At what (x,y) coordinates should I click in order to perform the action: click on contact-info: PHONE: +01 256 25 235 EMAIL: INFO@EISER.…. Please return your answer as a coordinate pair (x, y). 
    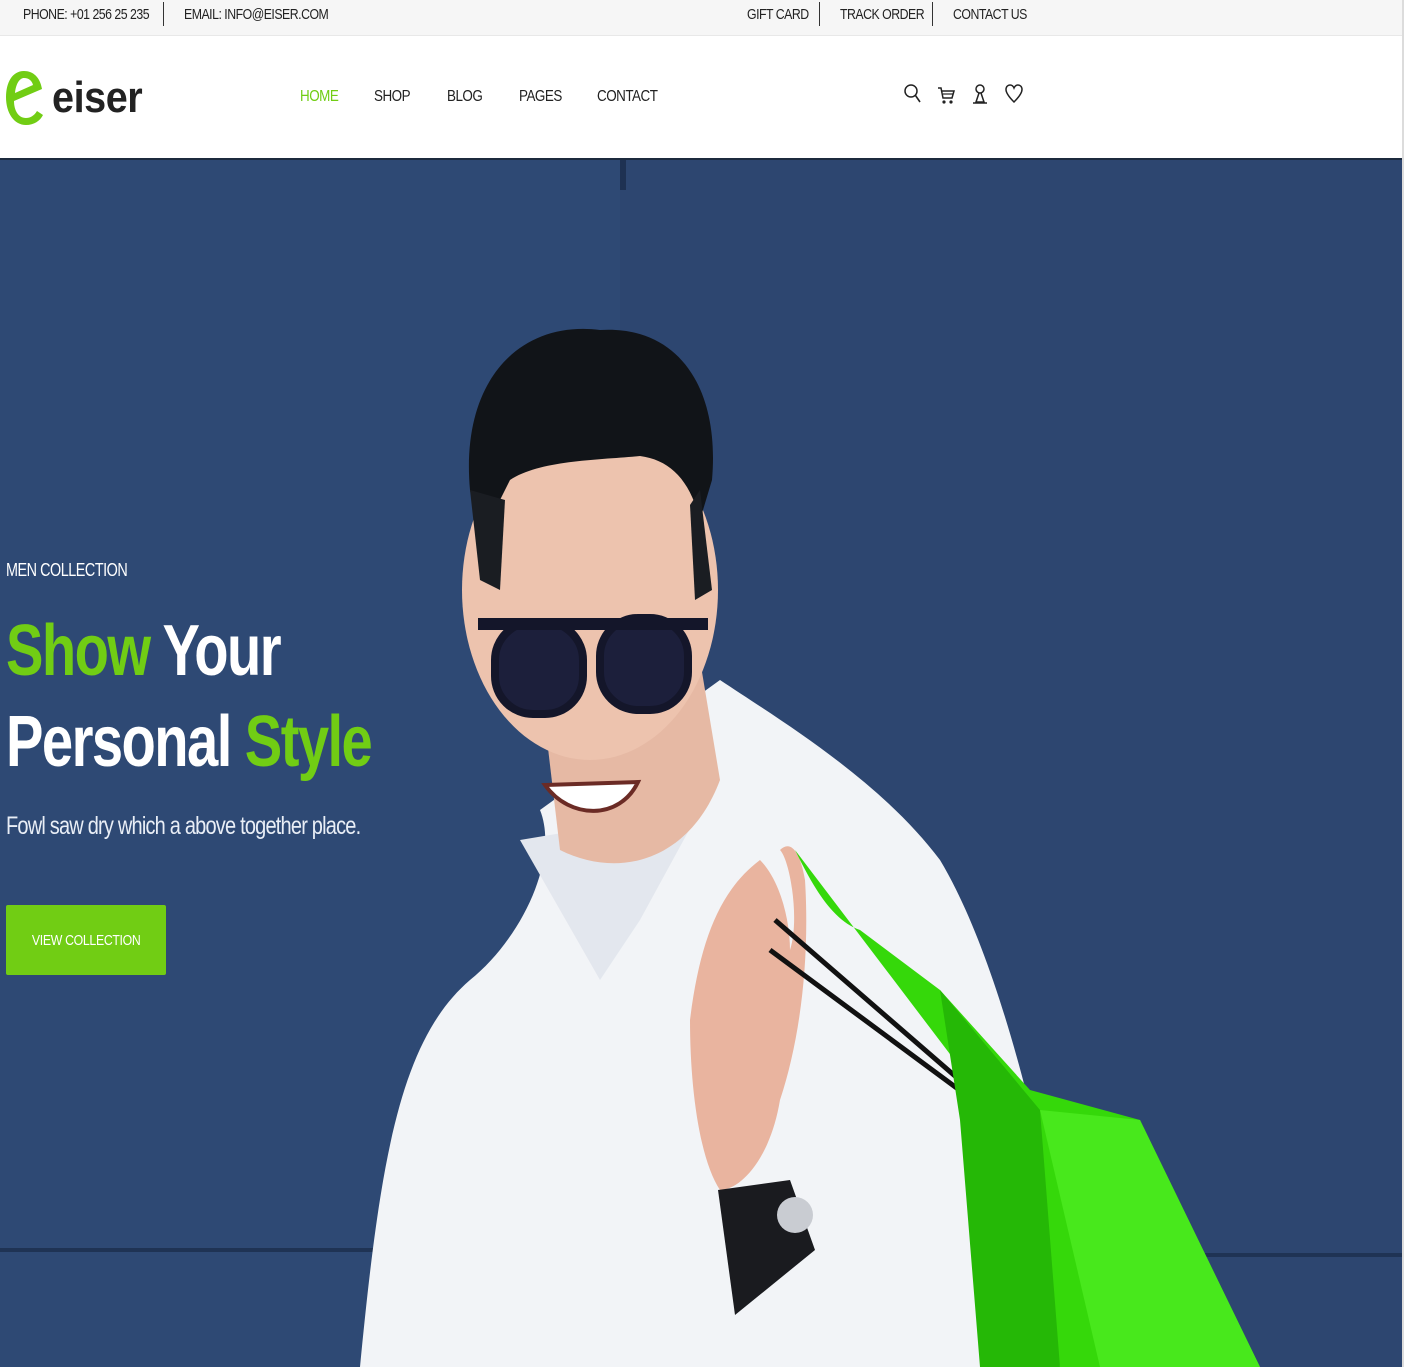
    Looking at the image, I should click on (191, 14).